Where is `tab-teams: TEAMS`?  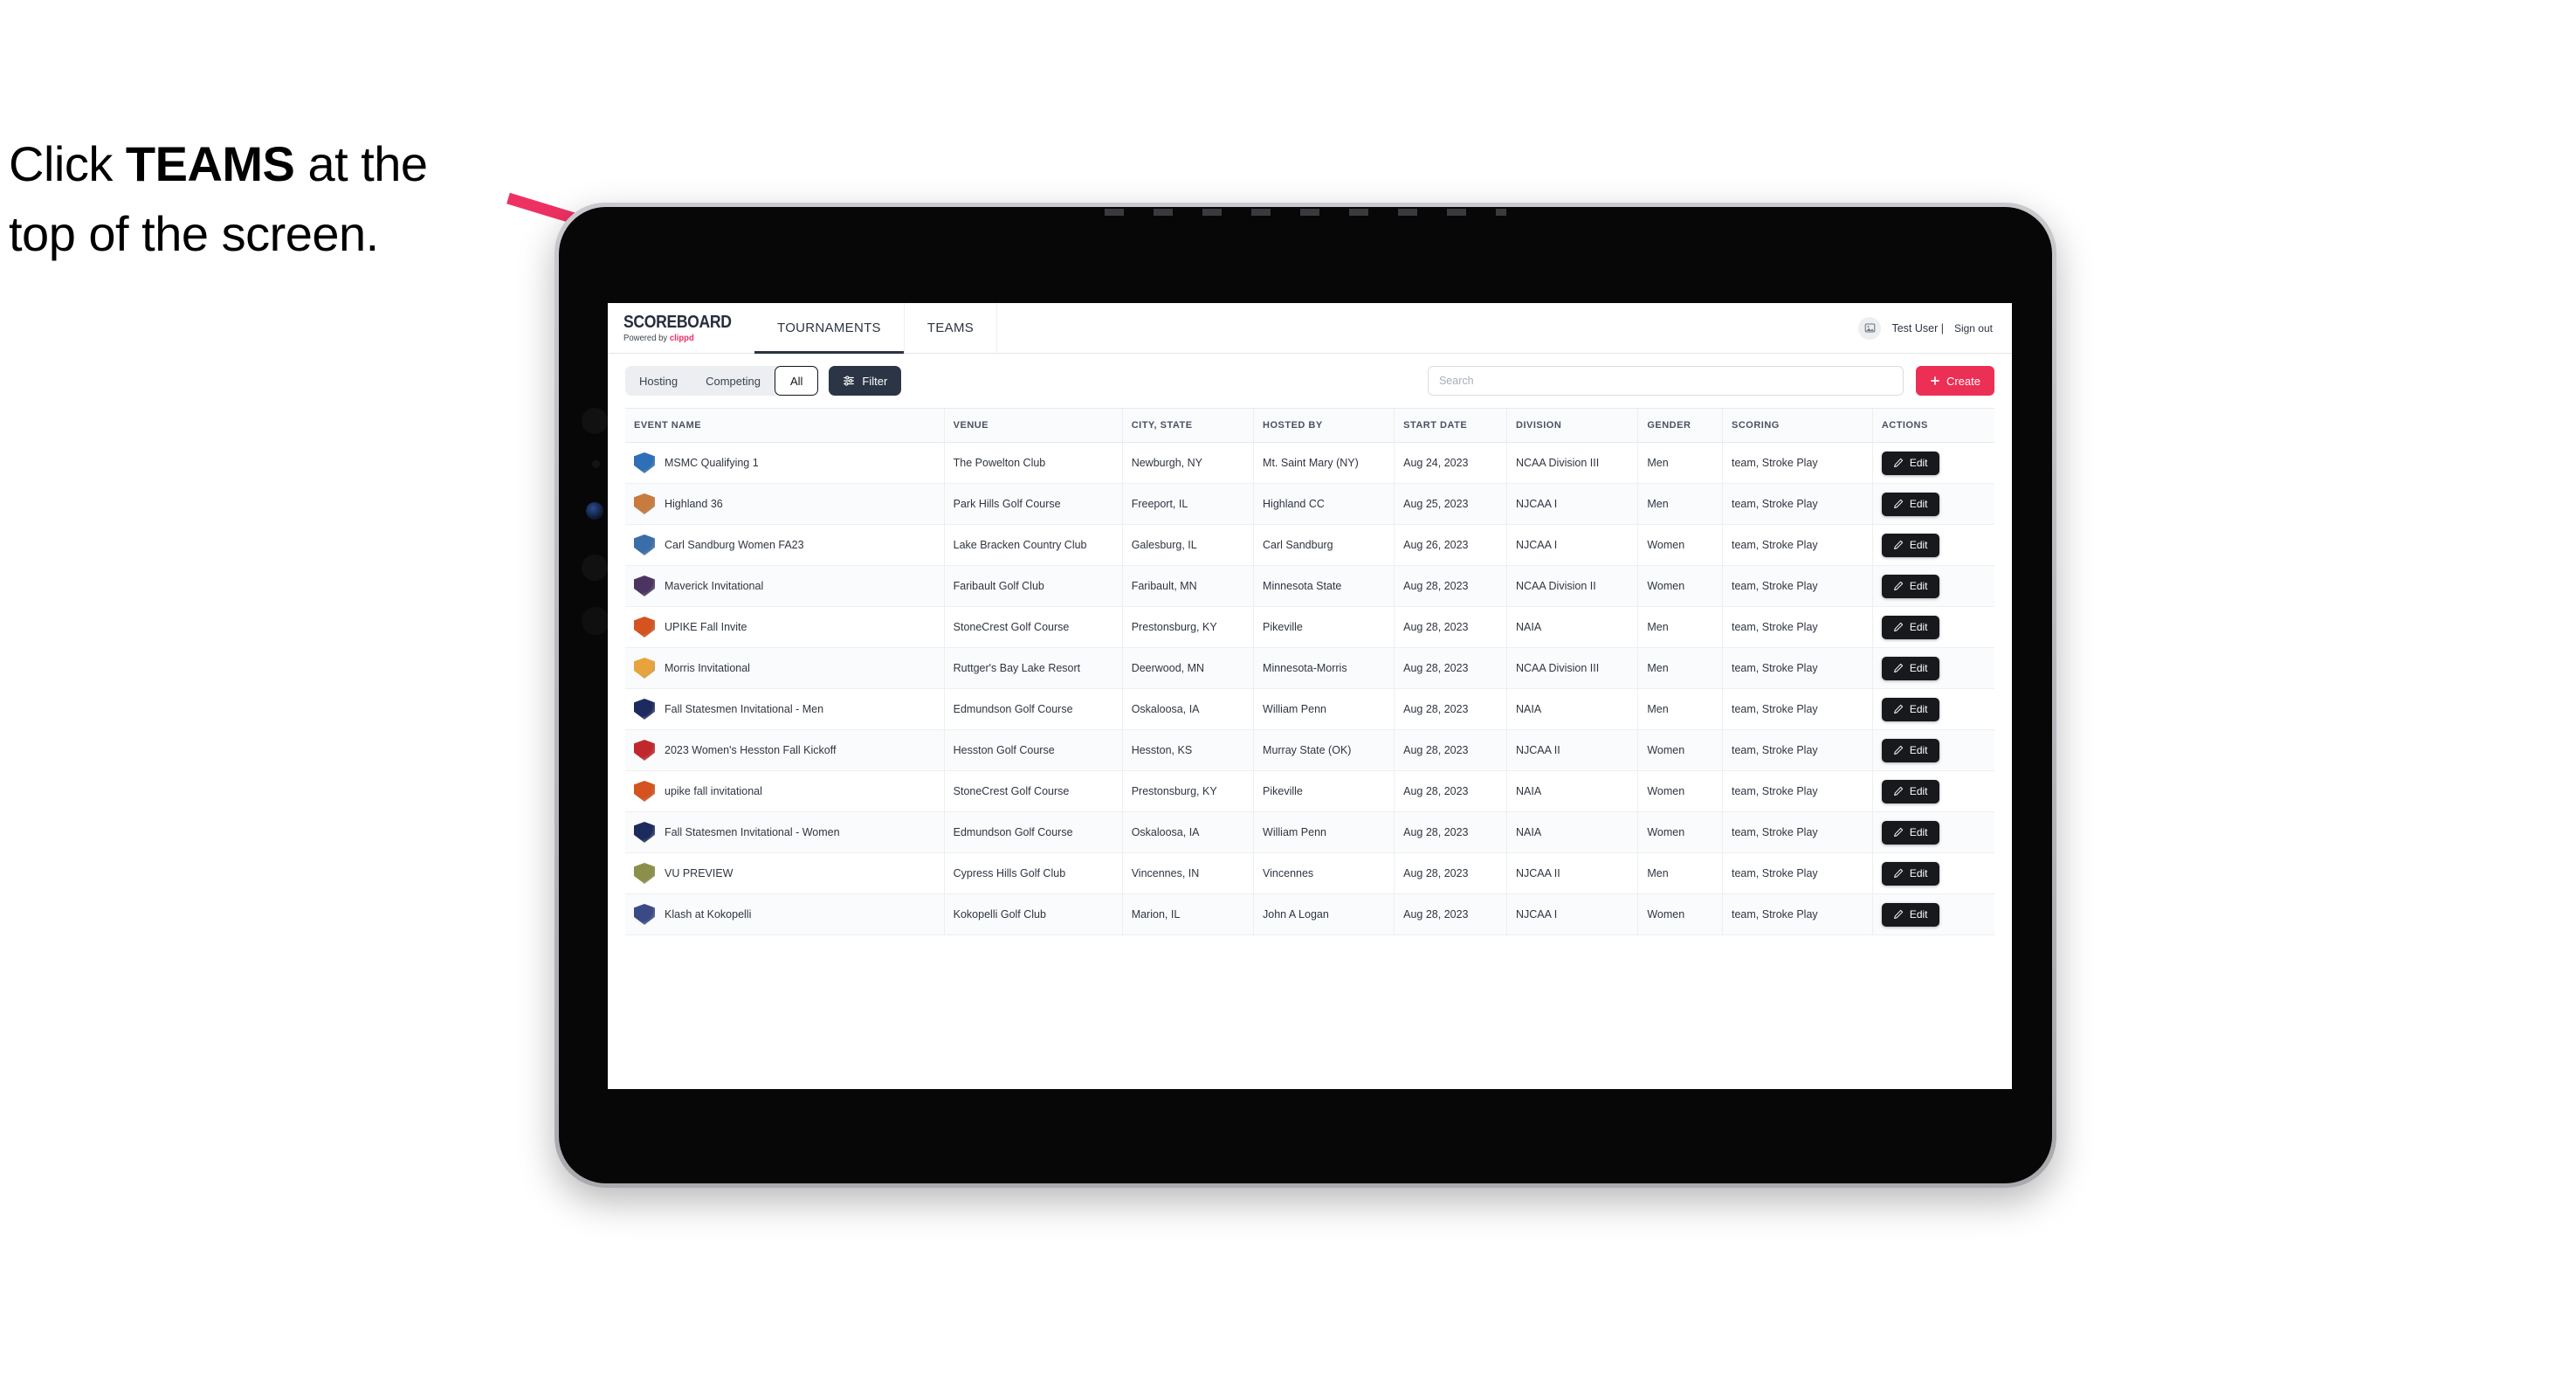 tab-teams: TEAMS is located at coordinates (951, 328).